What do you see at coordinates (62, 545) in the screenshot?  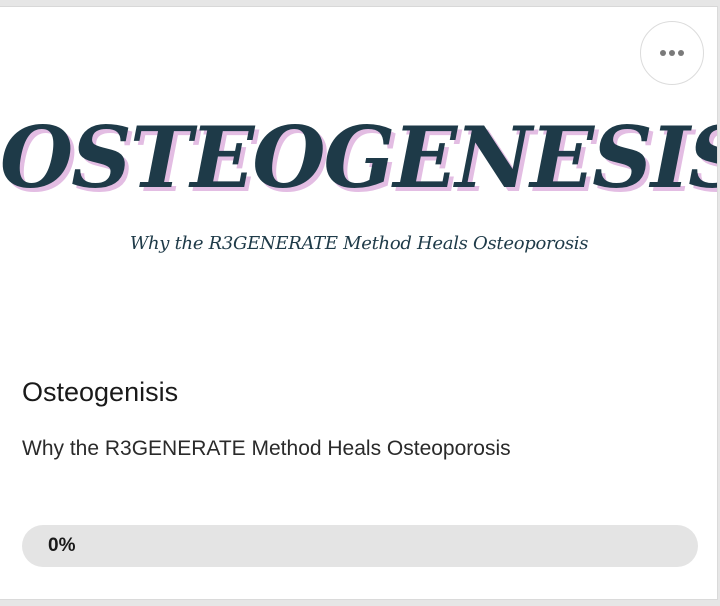 I see `progress-label: 0%` at bounding box center [62, 545].